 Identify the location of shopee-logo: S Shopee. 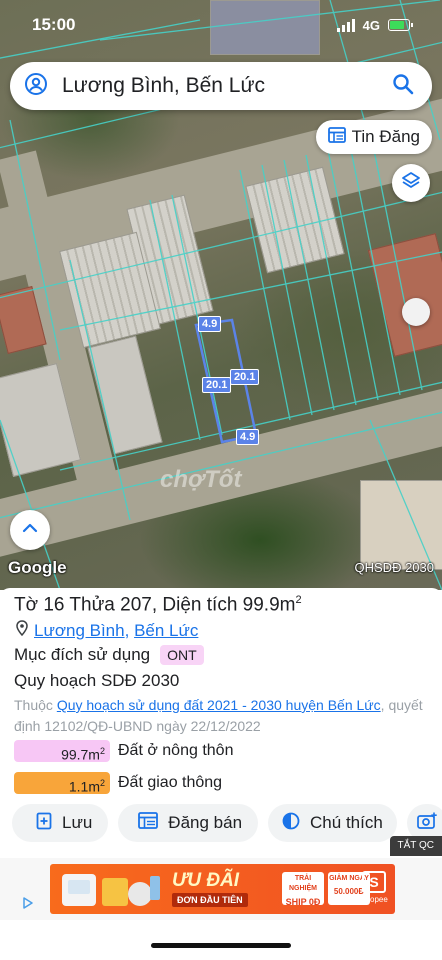
(374, 889).